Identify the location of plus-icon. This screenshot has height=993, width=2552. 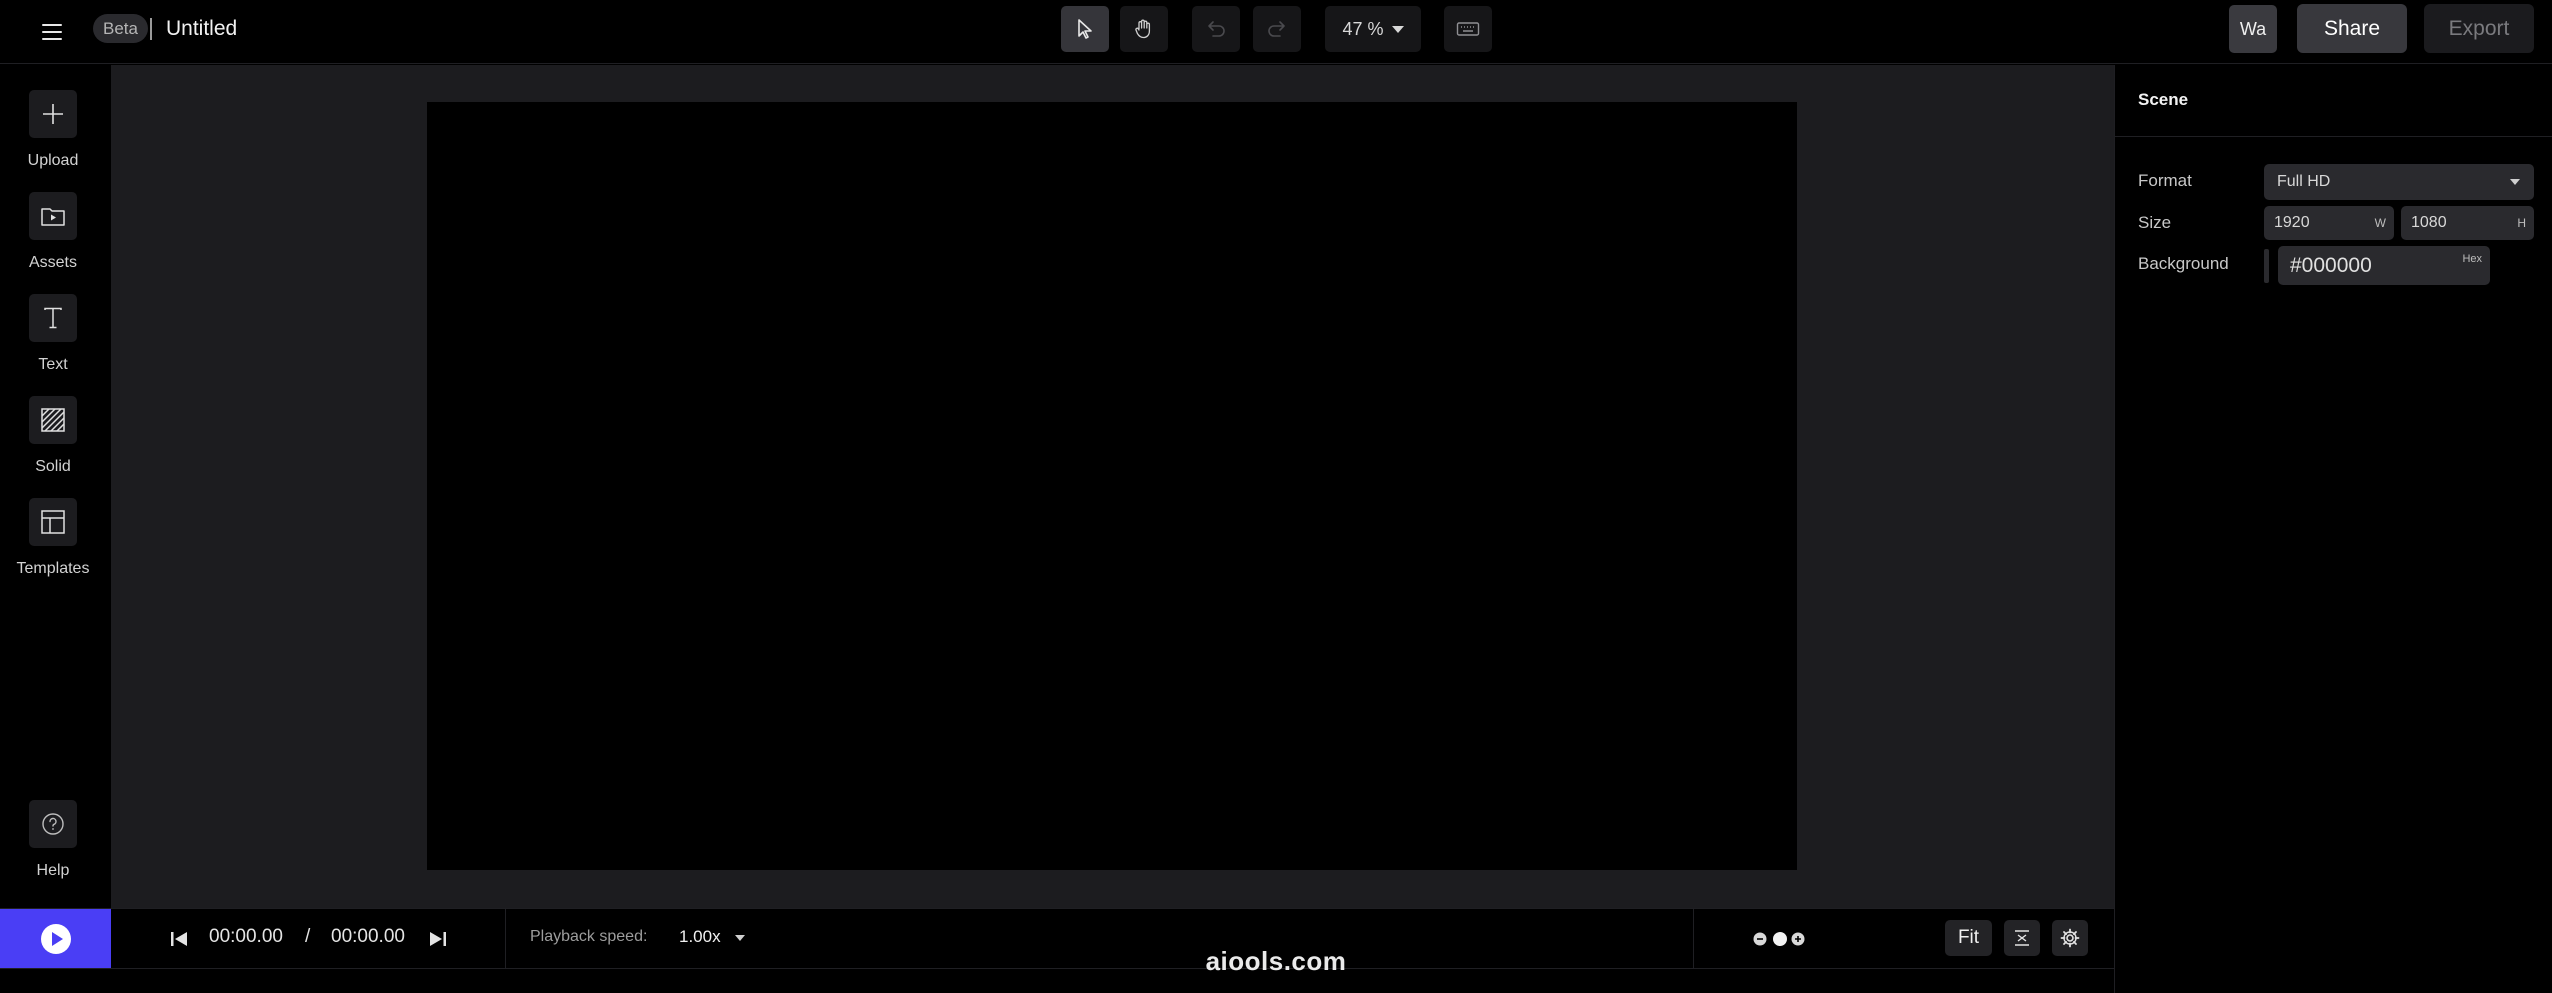
(53, 114).